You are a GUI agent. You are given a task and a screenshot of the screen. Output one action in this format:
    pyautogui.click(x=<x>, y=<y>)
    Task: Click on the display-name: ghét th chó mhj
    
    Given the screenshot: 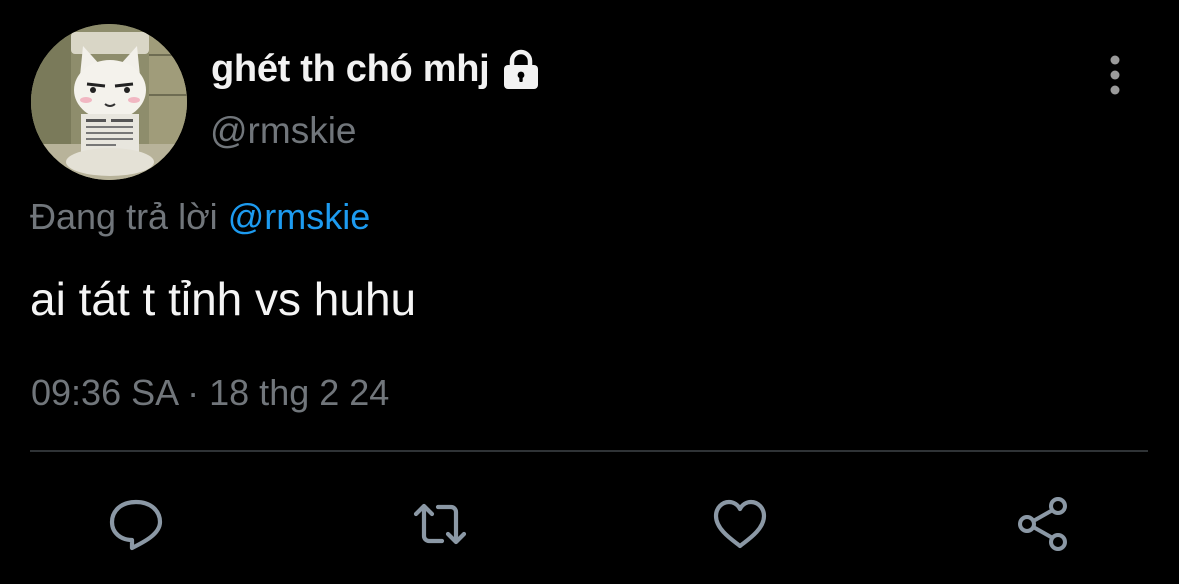 What is the action you would take?
    pyautogui.click(x=350, y=69)
    